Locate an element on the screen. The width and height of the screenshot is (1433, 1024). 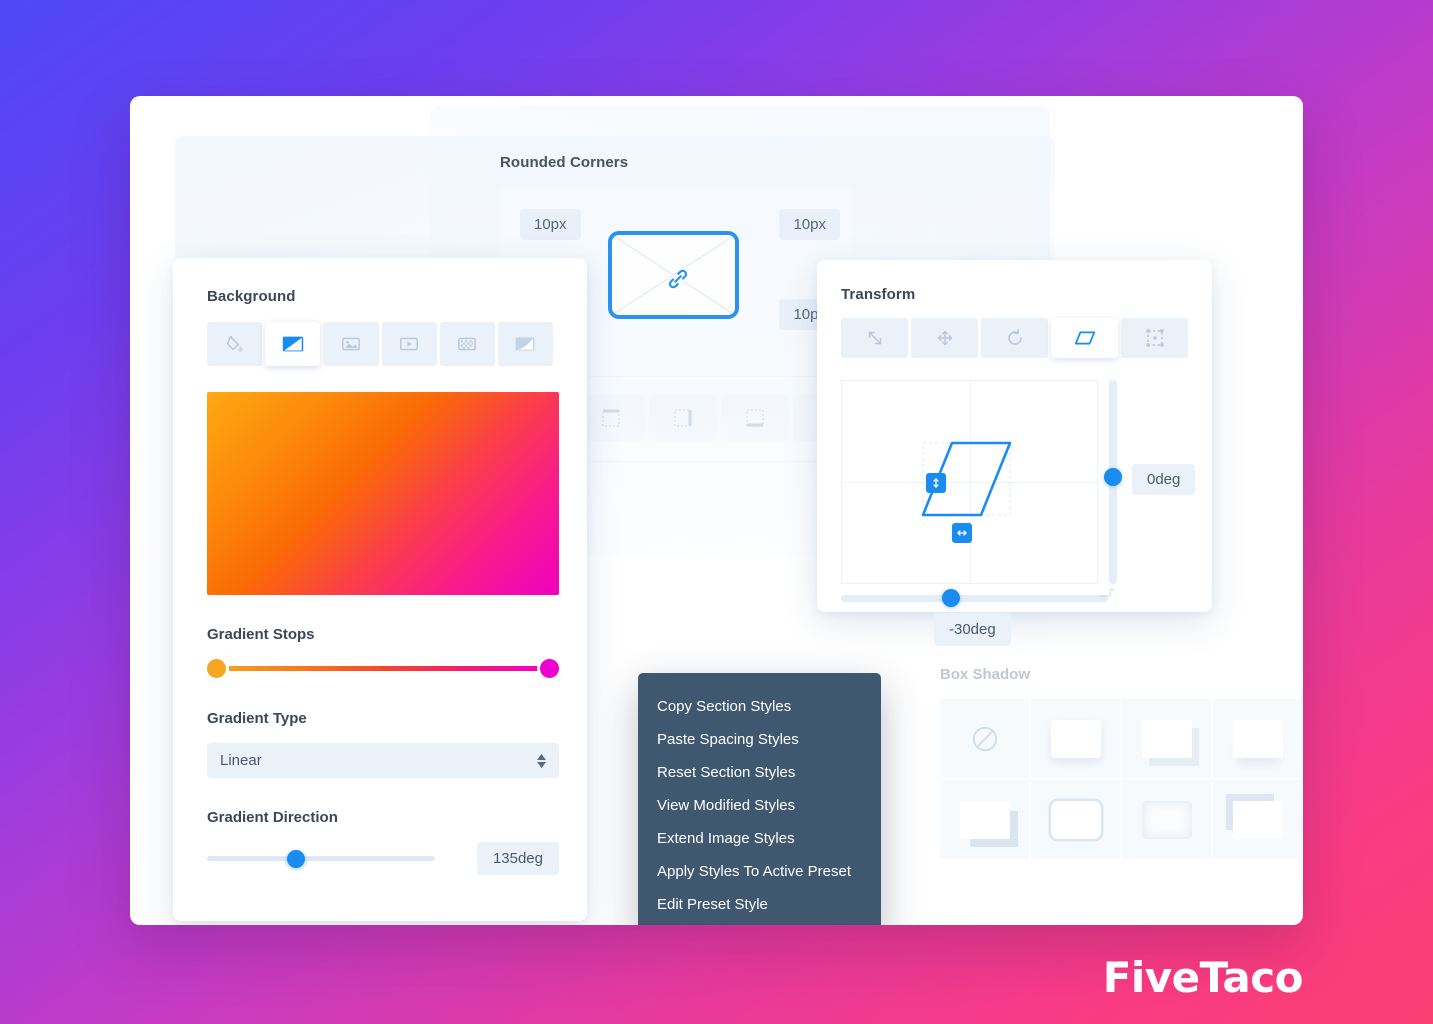
transform-mode-rotate is located at coordinates (1014, 338).